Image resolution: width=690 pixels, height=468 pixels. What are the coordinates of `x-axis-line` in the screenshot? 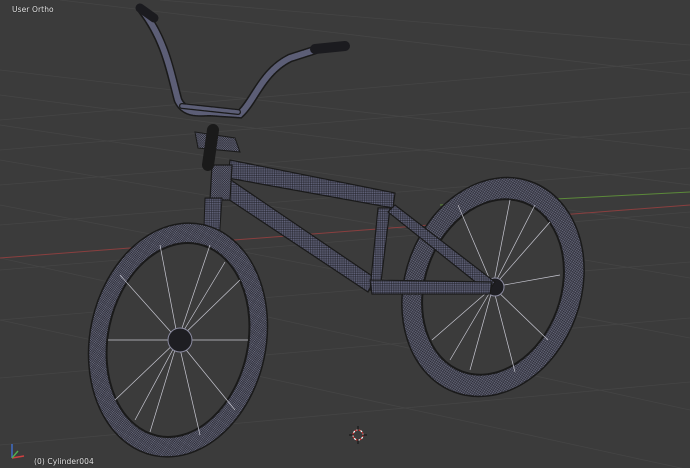 It's located at (345, 231).